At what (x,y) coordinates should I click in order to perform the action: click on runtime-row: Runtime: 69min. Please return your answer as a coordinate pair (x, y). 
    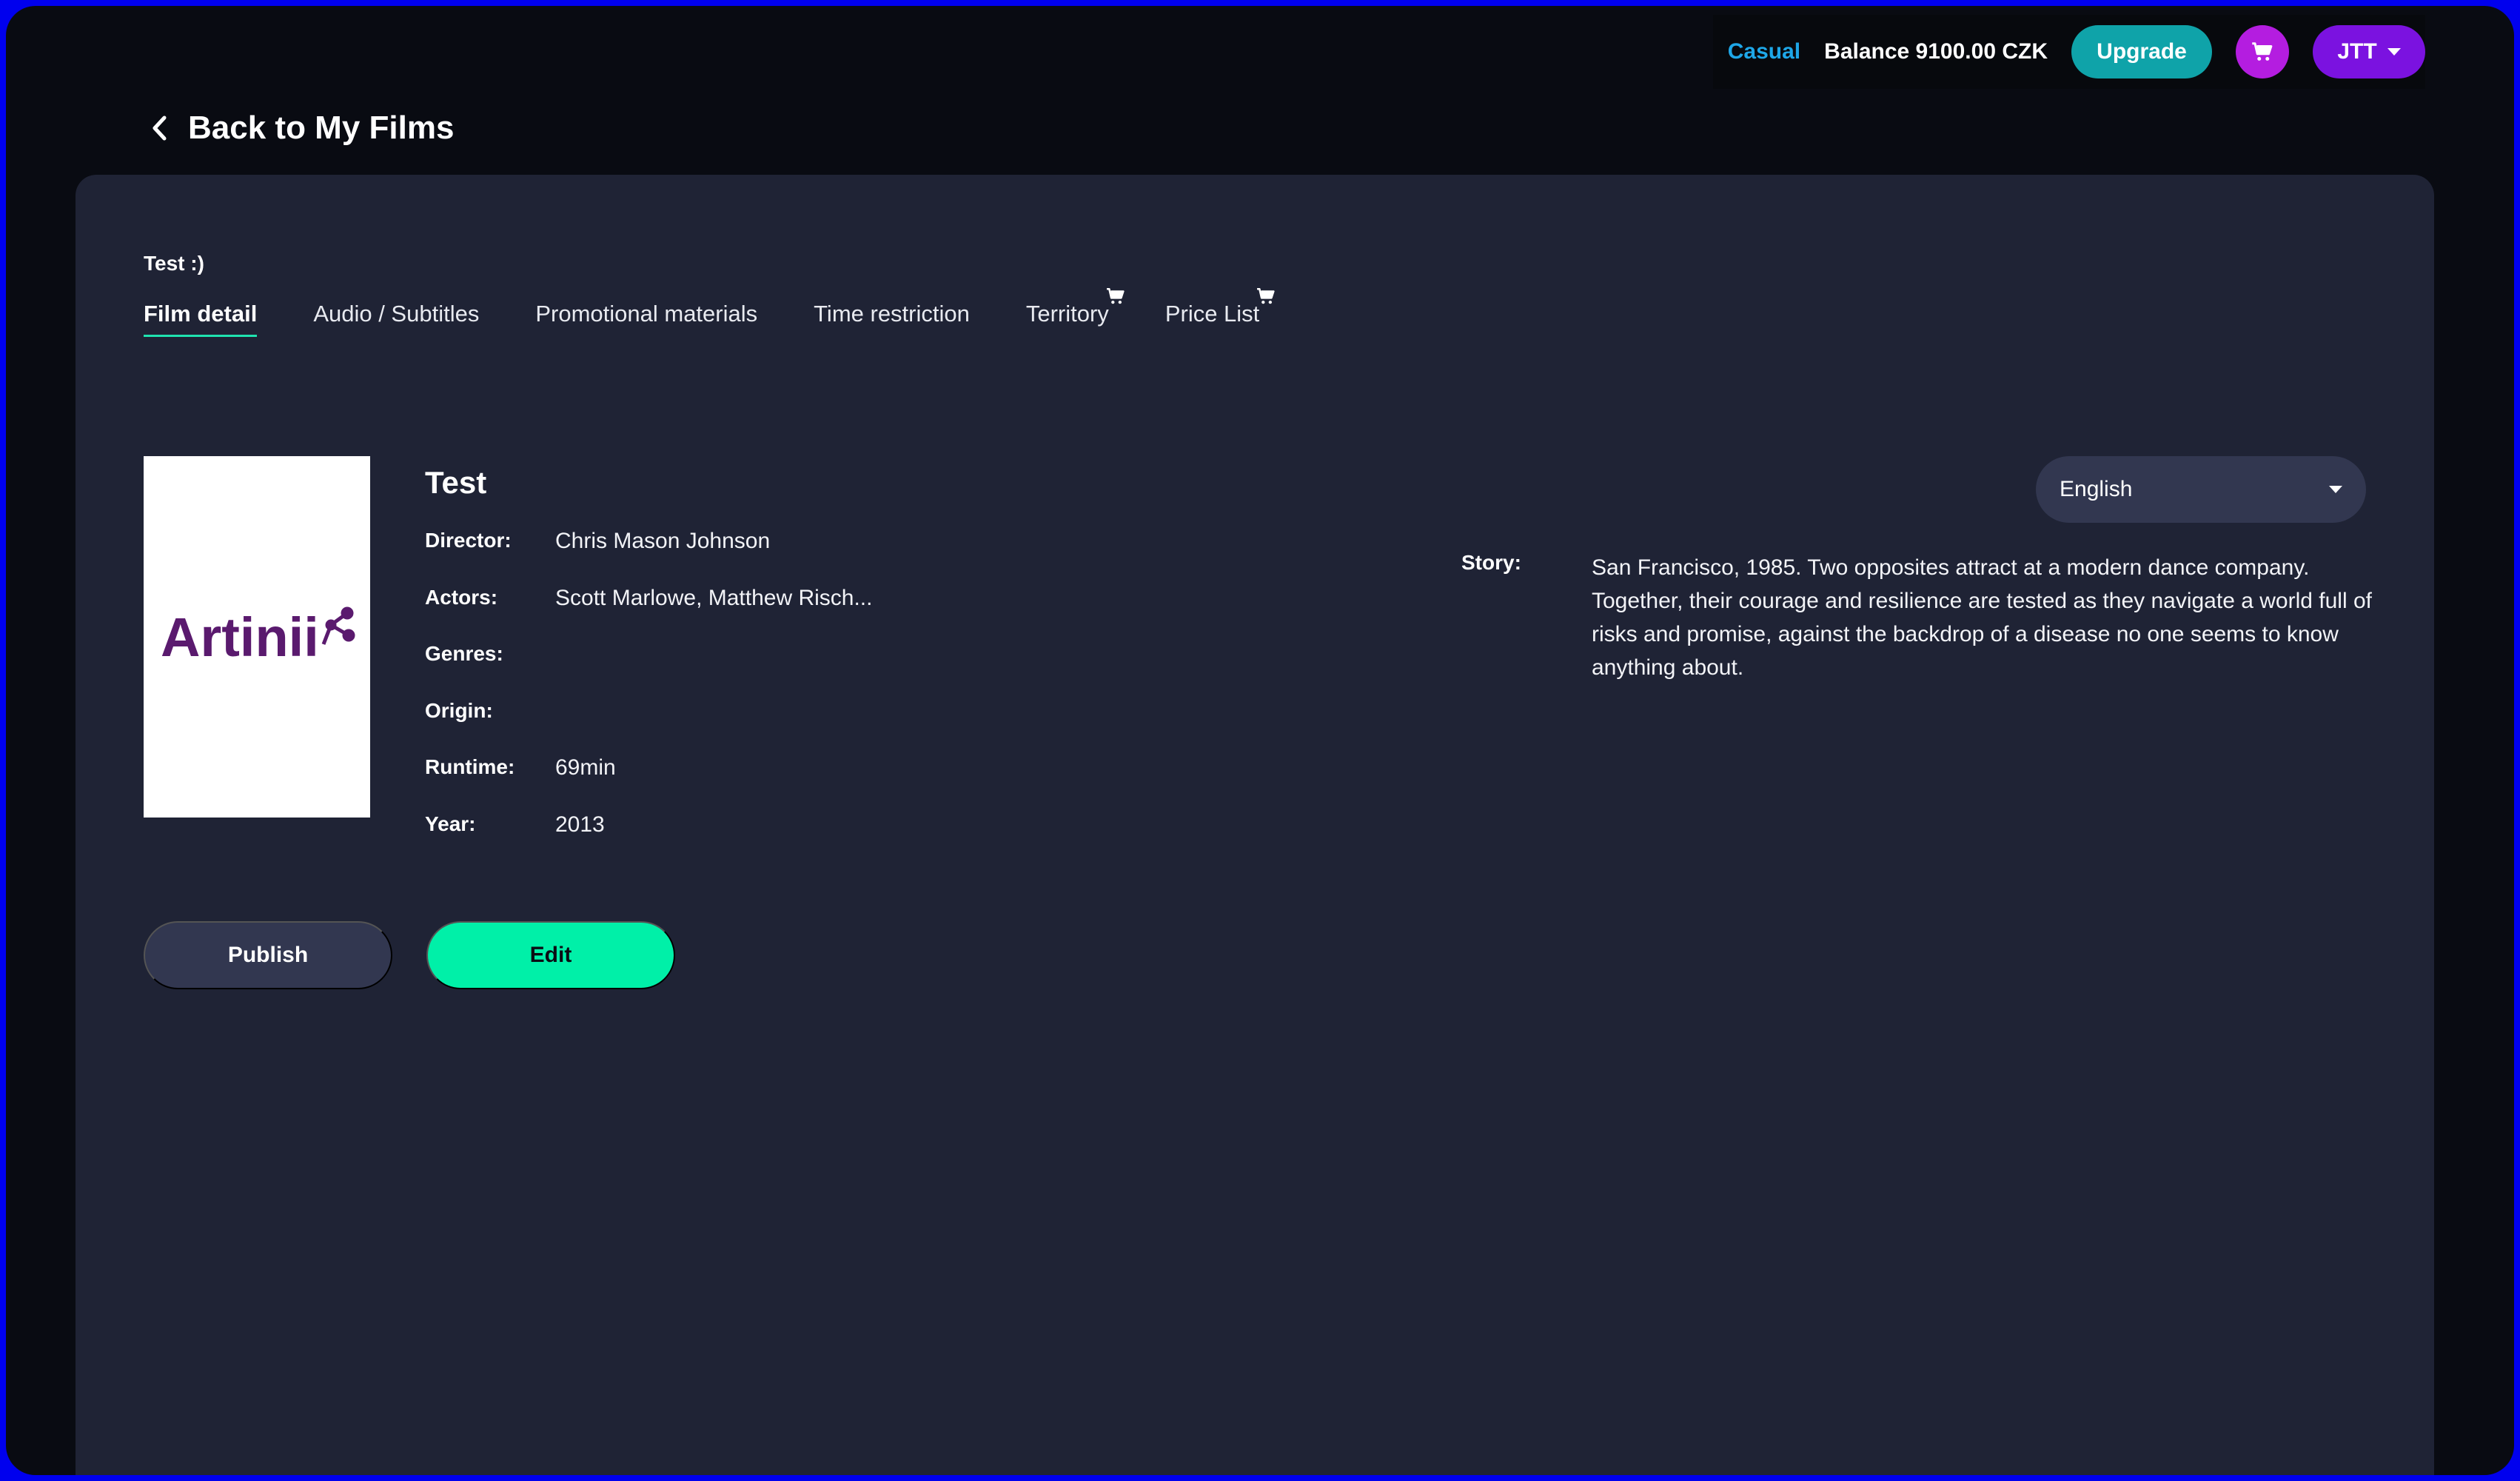
    Looking at the image, I should click on (648, 783).